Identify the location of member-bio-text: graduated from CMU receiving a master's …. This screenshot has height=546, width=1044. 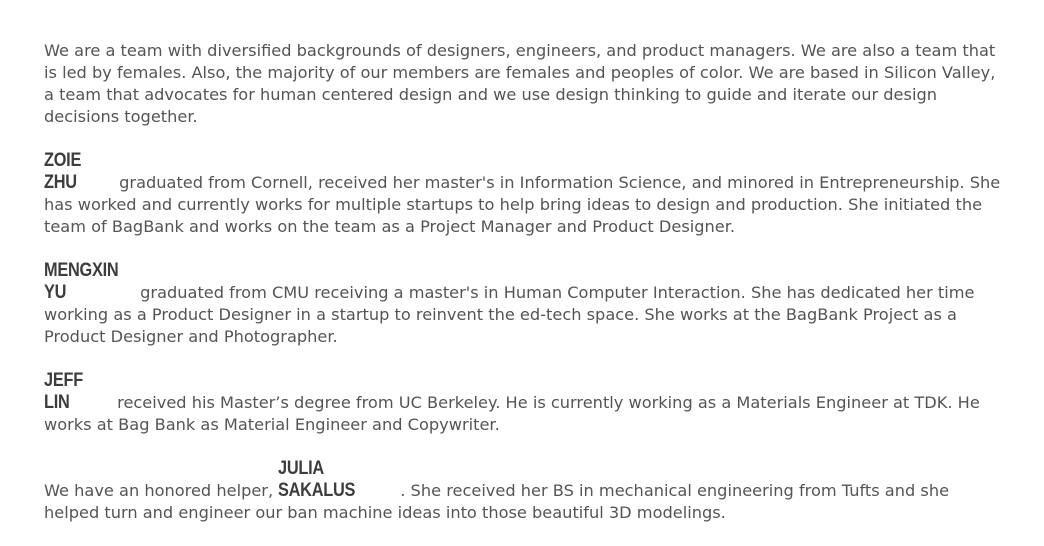
(509, 314).